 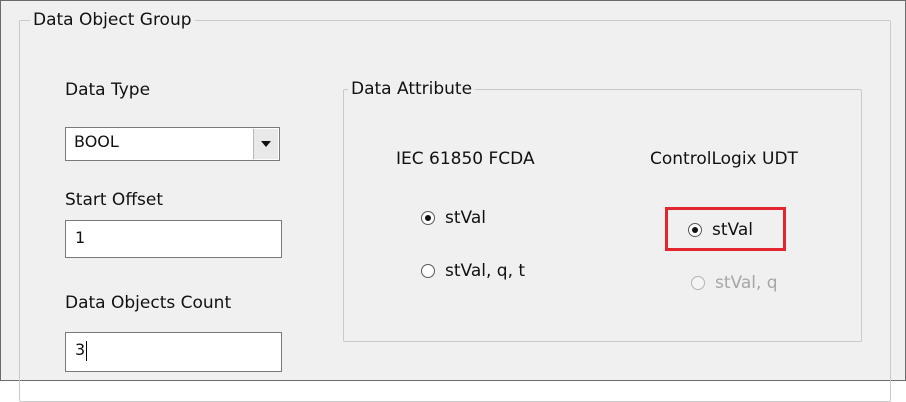 I want to click on data-type-select: BOOL, so click(x=172, y=144).